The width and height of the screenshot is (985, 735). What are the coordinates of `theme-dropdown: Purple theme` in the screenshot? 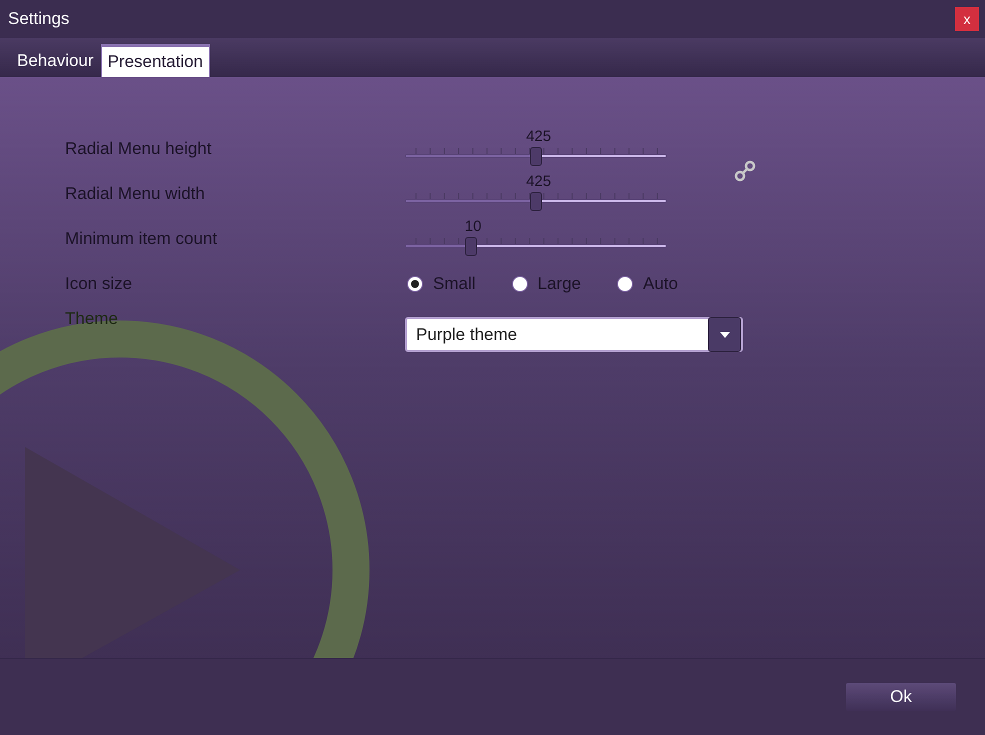 It's located at (574, 334).